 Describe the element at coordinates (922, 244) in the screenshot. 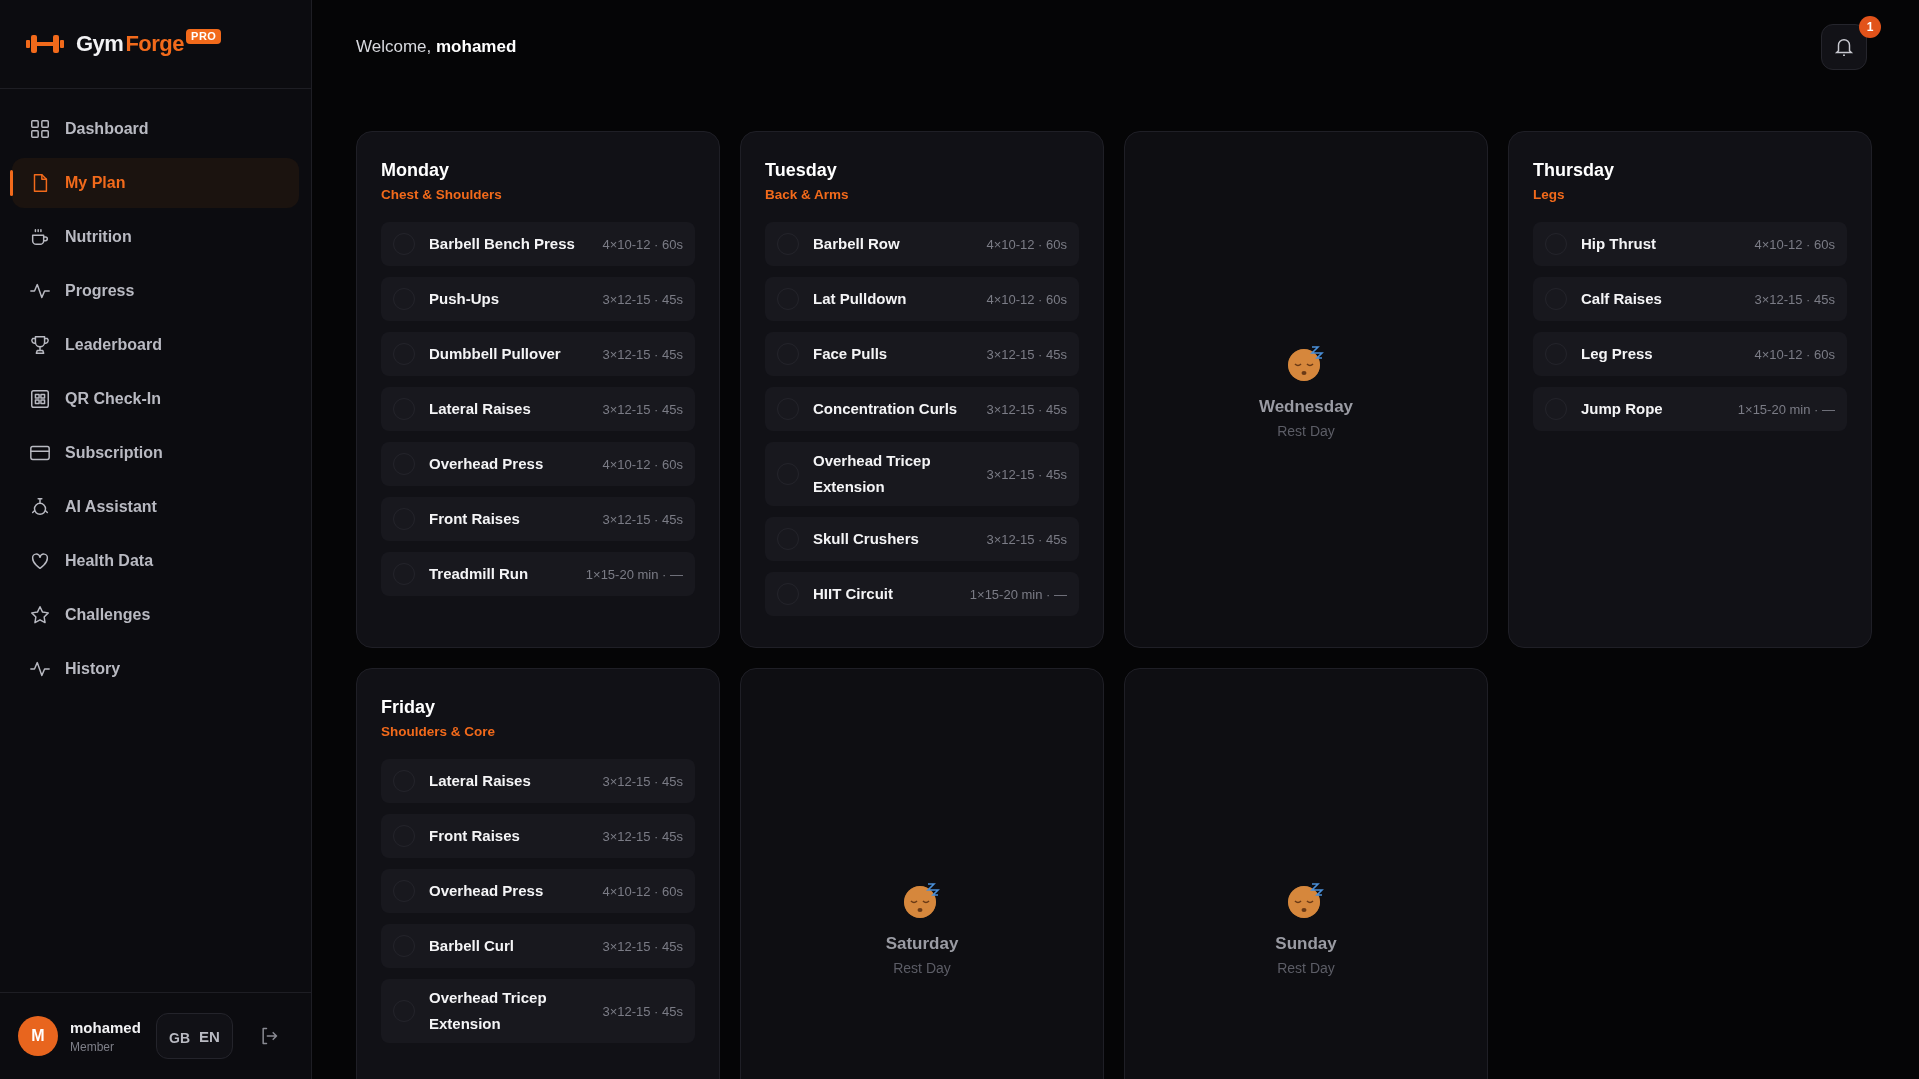

I see `exercise-row: Barbell Row 4×10-12 · 60s` at that location.